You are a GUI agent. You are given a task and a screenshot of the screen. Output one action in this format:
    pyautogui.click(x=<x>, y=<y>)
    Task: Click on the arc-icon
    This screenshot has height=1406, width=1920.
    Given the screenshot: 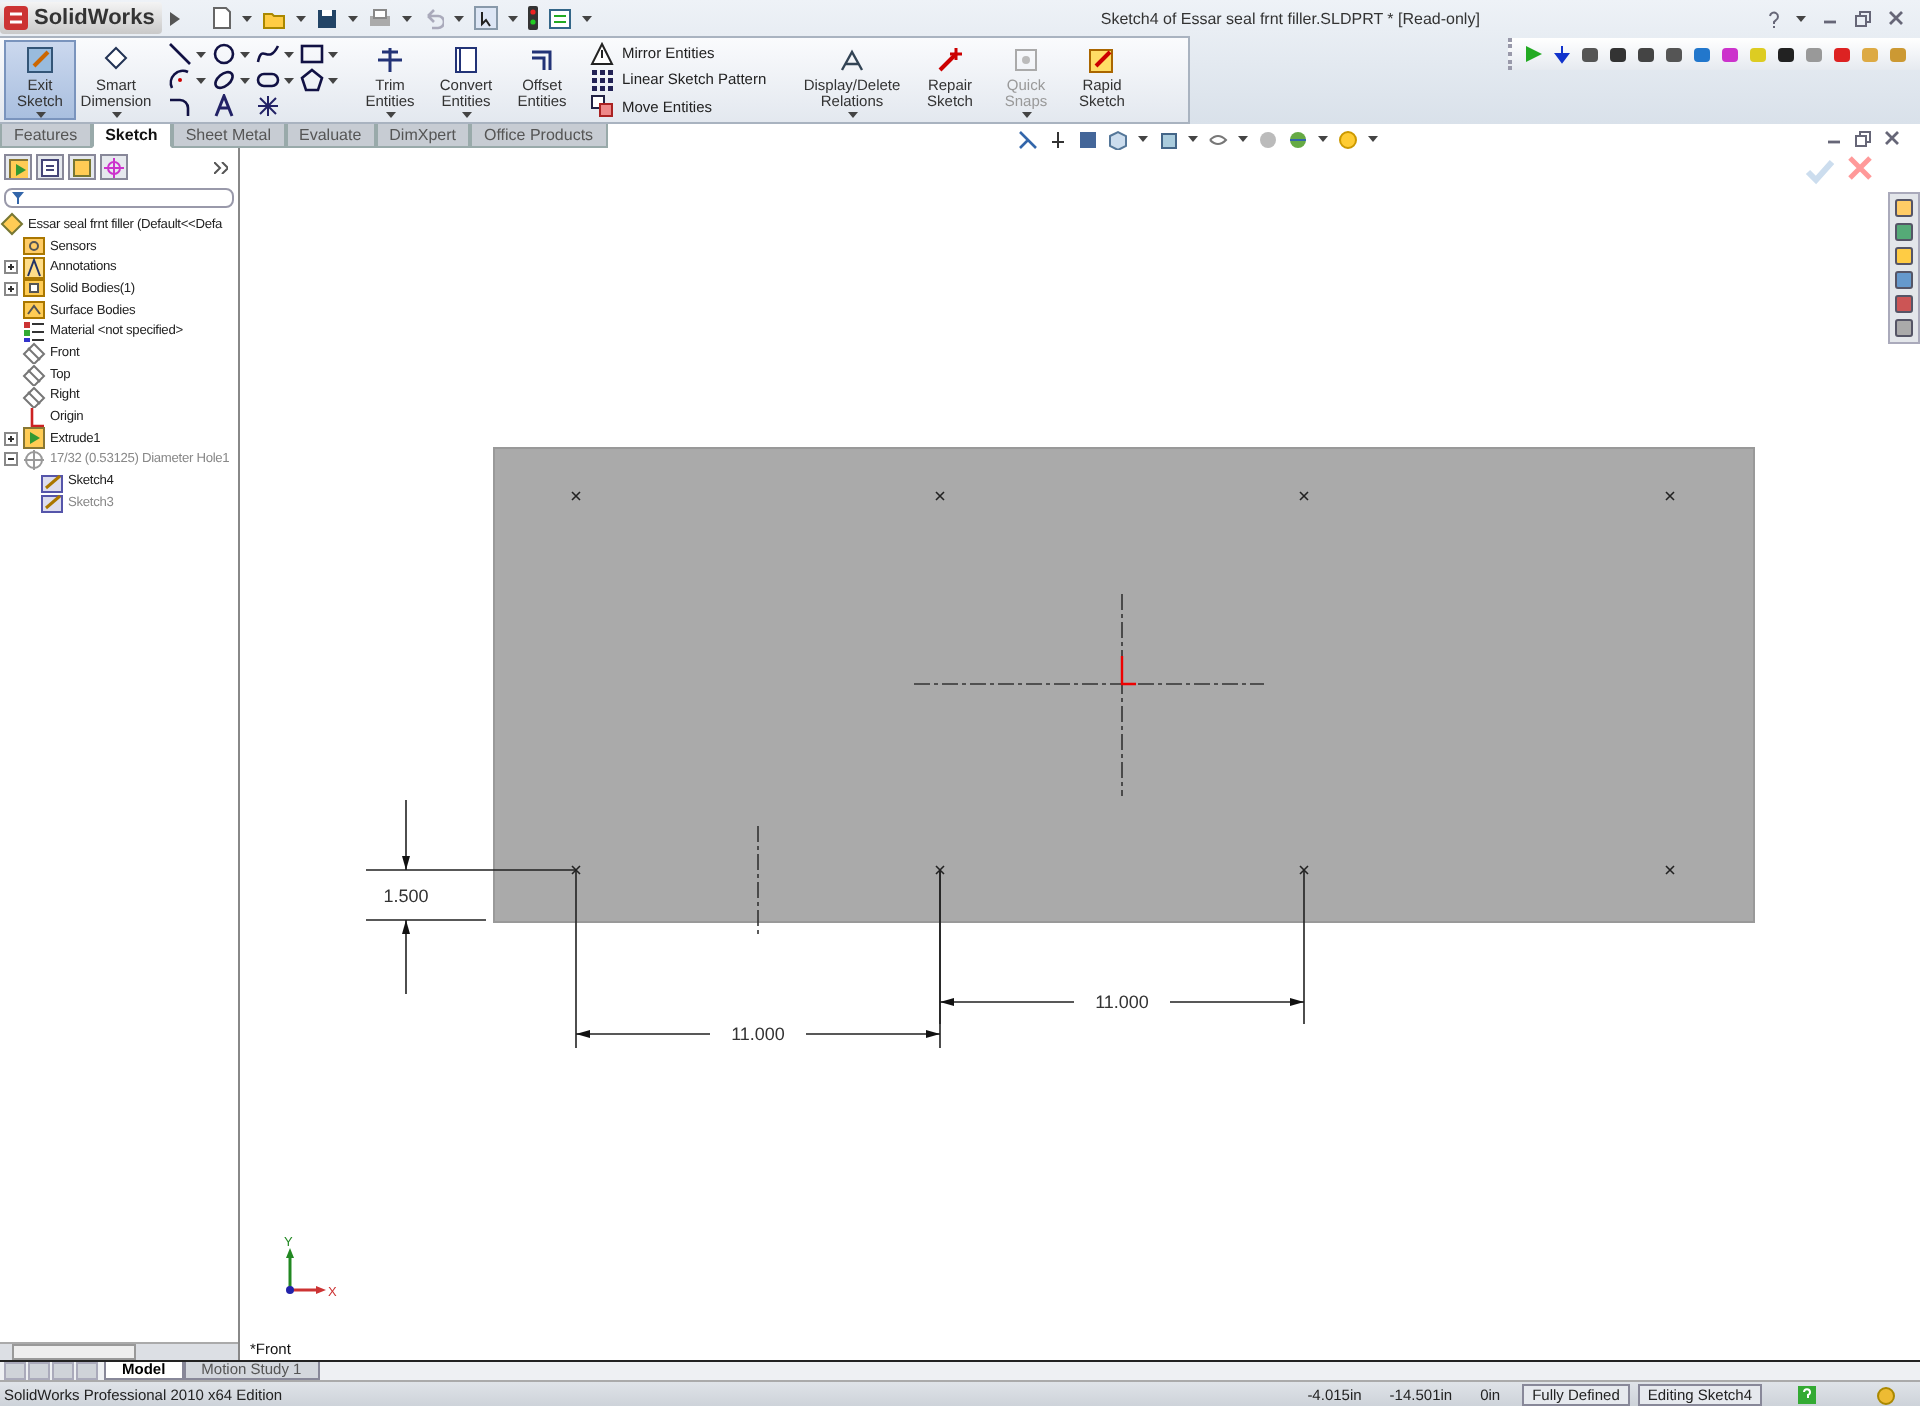 What is the action you would take?
    pyautogui.click(x=180, y=80)
    